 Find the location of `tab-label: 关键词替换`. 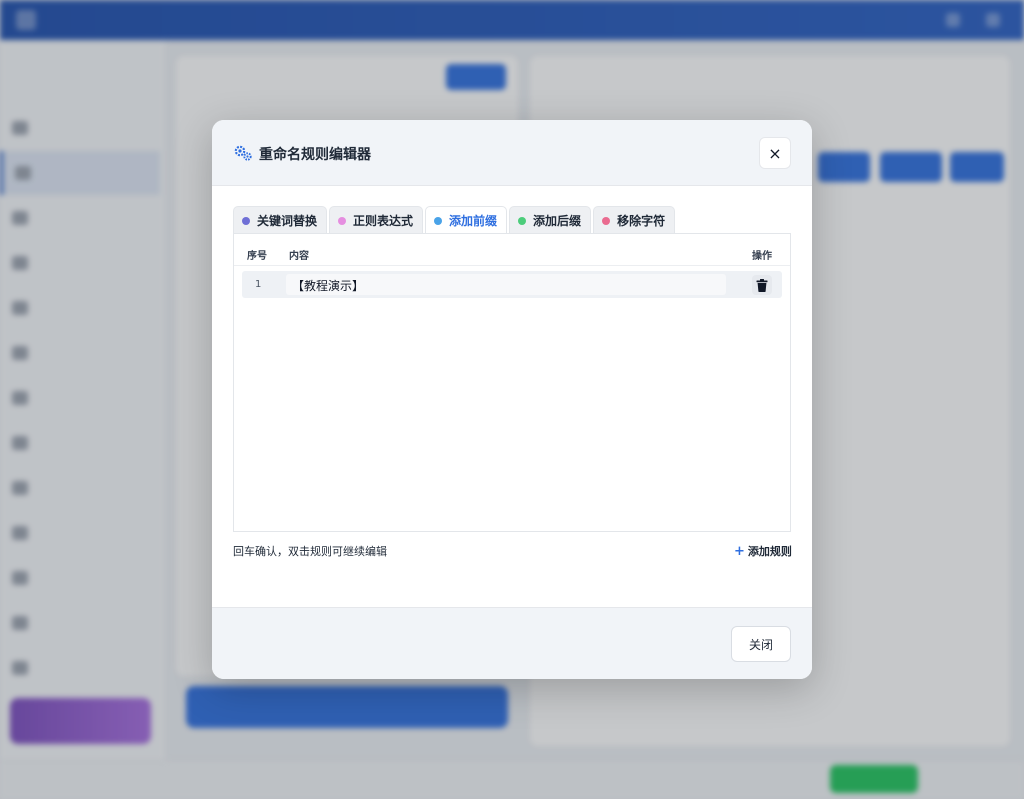

tab-label: 关键词替换 is located at coordinates (287, 221).